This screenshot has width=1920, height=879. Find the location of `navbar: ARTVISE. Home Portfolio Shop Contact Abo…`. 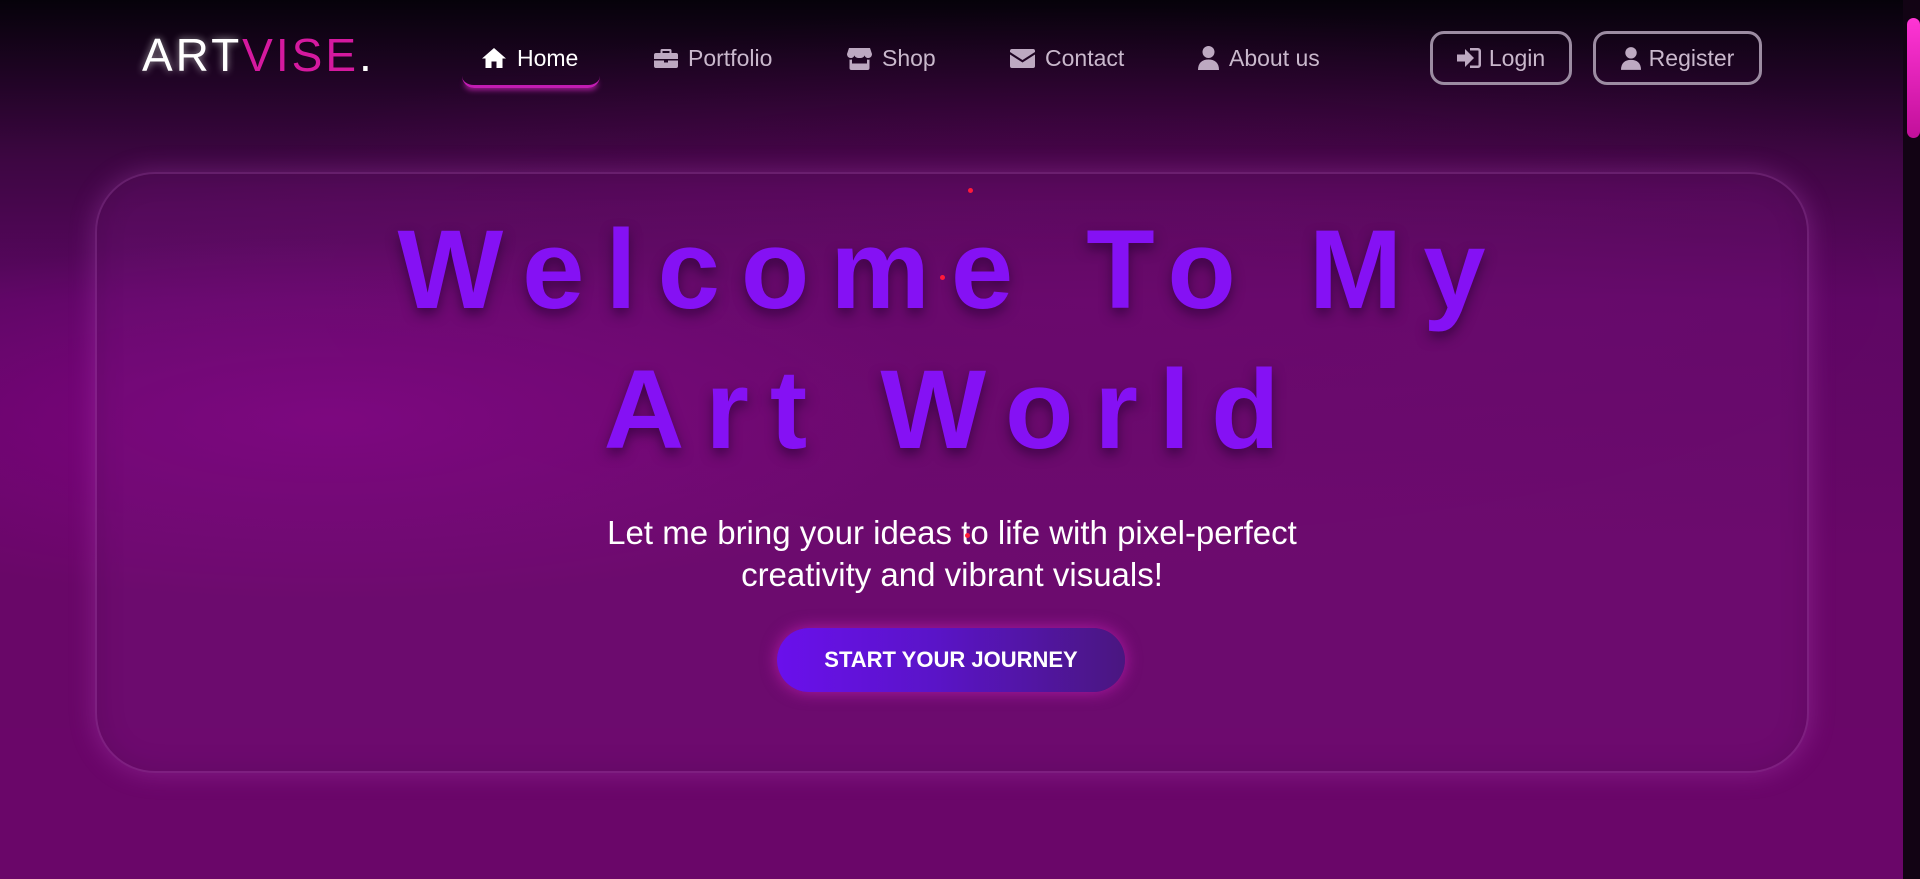

navbar: ARTVISE. Home Portfolio Shop Contact Abo… is located at coordinates (951, 59).